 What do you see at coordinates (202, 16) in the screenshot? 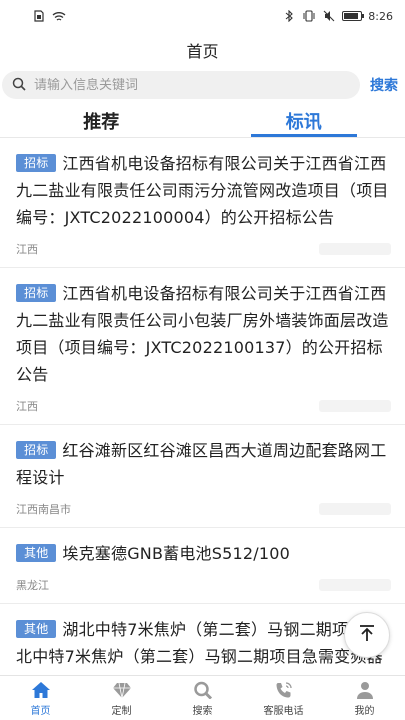
I see `status-bar: 8:26` at bounding box center [202, 16].